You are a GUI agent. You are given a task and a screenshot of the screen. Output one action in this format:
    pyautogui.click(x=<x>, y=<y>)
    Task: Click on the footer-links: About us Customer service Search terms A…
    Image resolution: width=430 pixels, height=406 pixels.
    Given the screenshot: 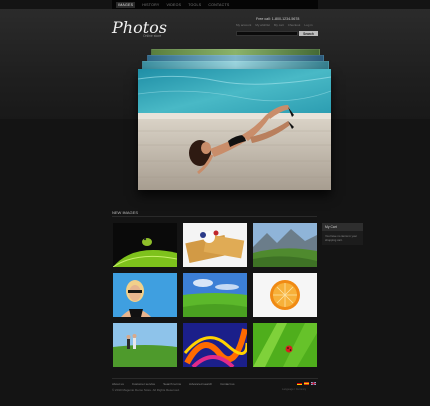 What is the action you would take?
    pyautogui.click(x=173, y=384)
    